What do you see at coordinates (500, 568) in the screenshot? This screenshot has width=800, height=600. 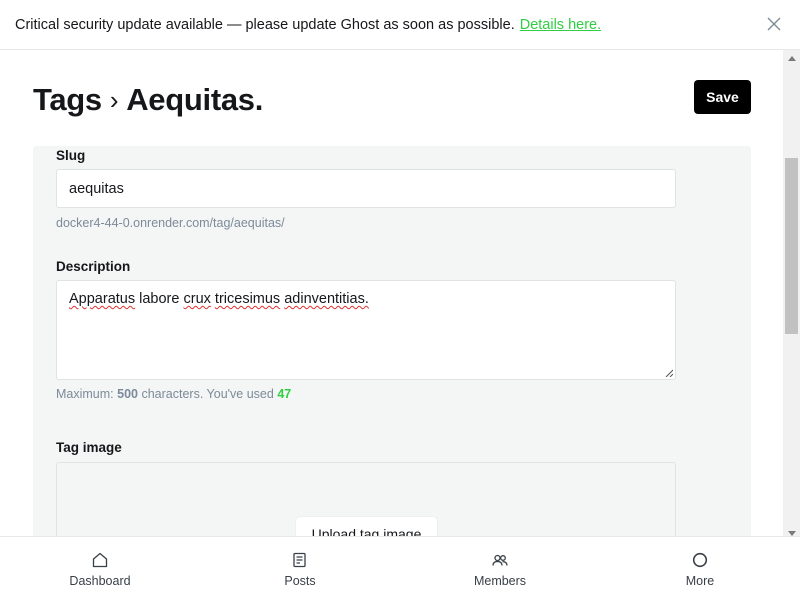 I see `nav-item-members: Members` at bounding box center [500, 568].